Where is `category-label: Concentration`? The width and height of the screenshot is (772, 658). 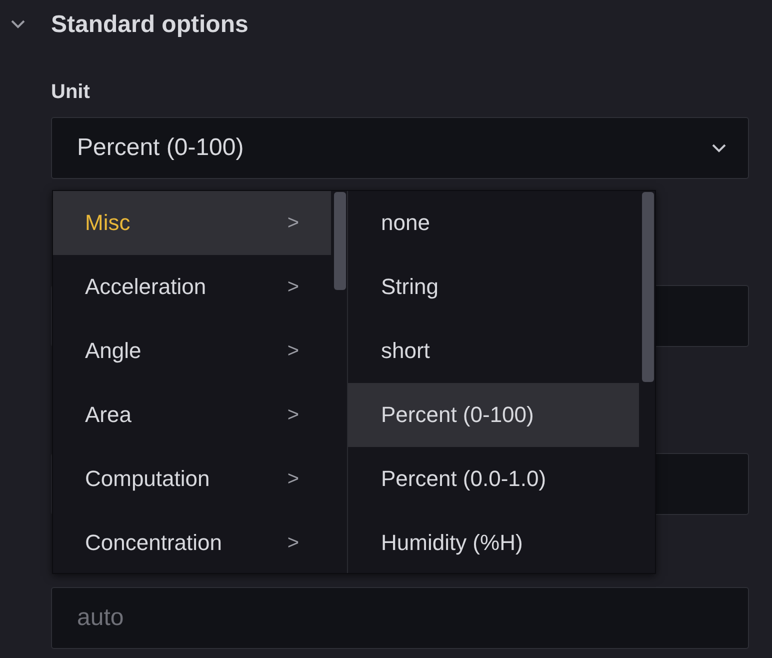
category-label: Concentration is located at coordinates (153, 543).